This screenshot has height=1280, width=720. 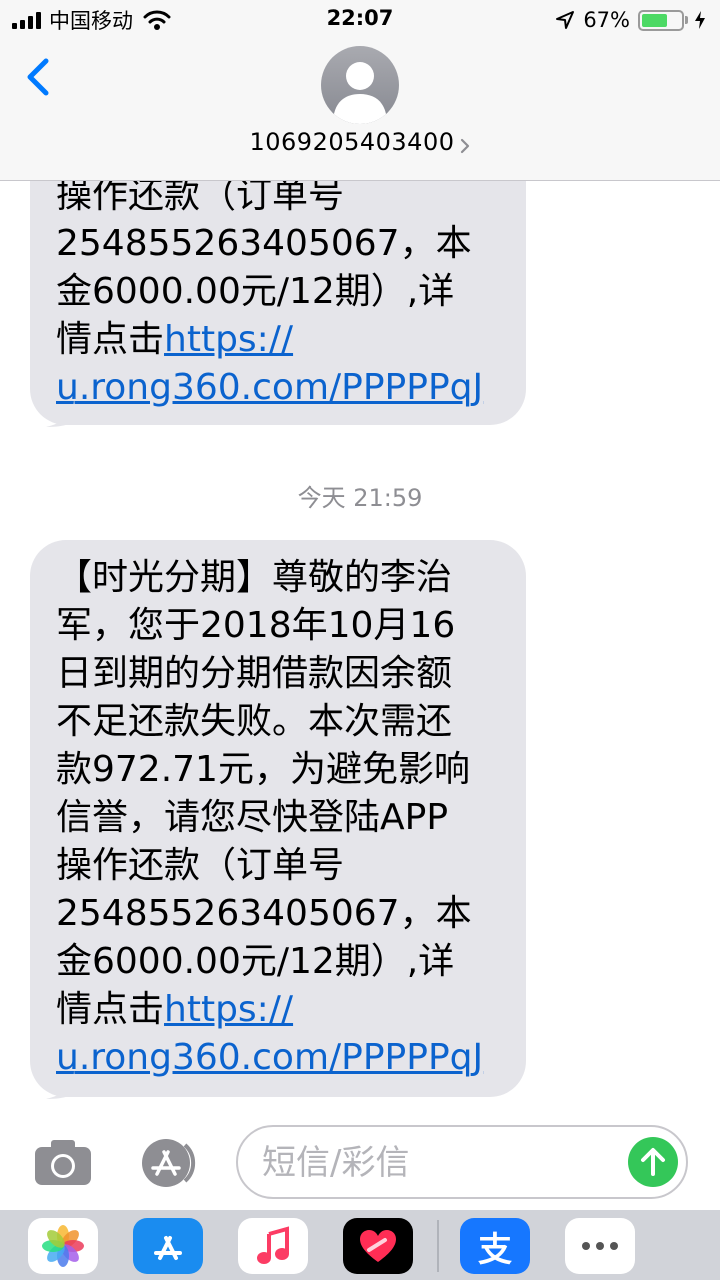 What do you see at coordinates (254, 577) in the screenshot?
I see `message-line: 【时光分期】尊敬的李治` at bounding box center [254, 577].